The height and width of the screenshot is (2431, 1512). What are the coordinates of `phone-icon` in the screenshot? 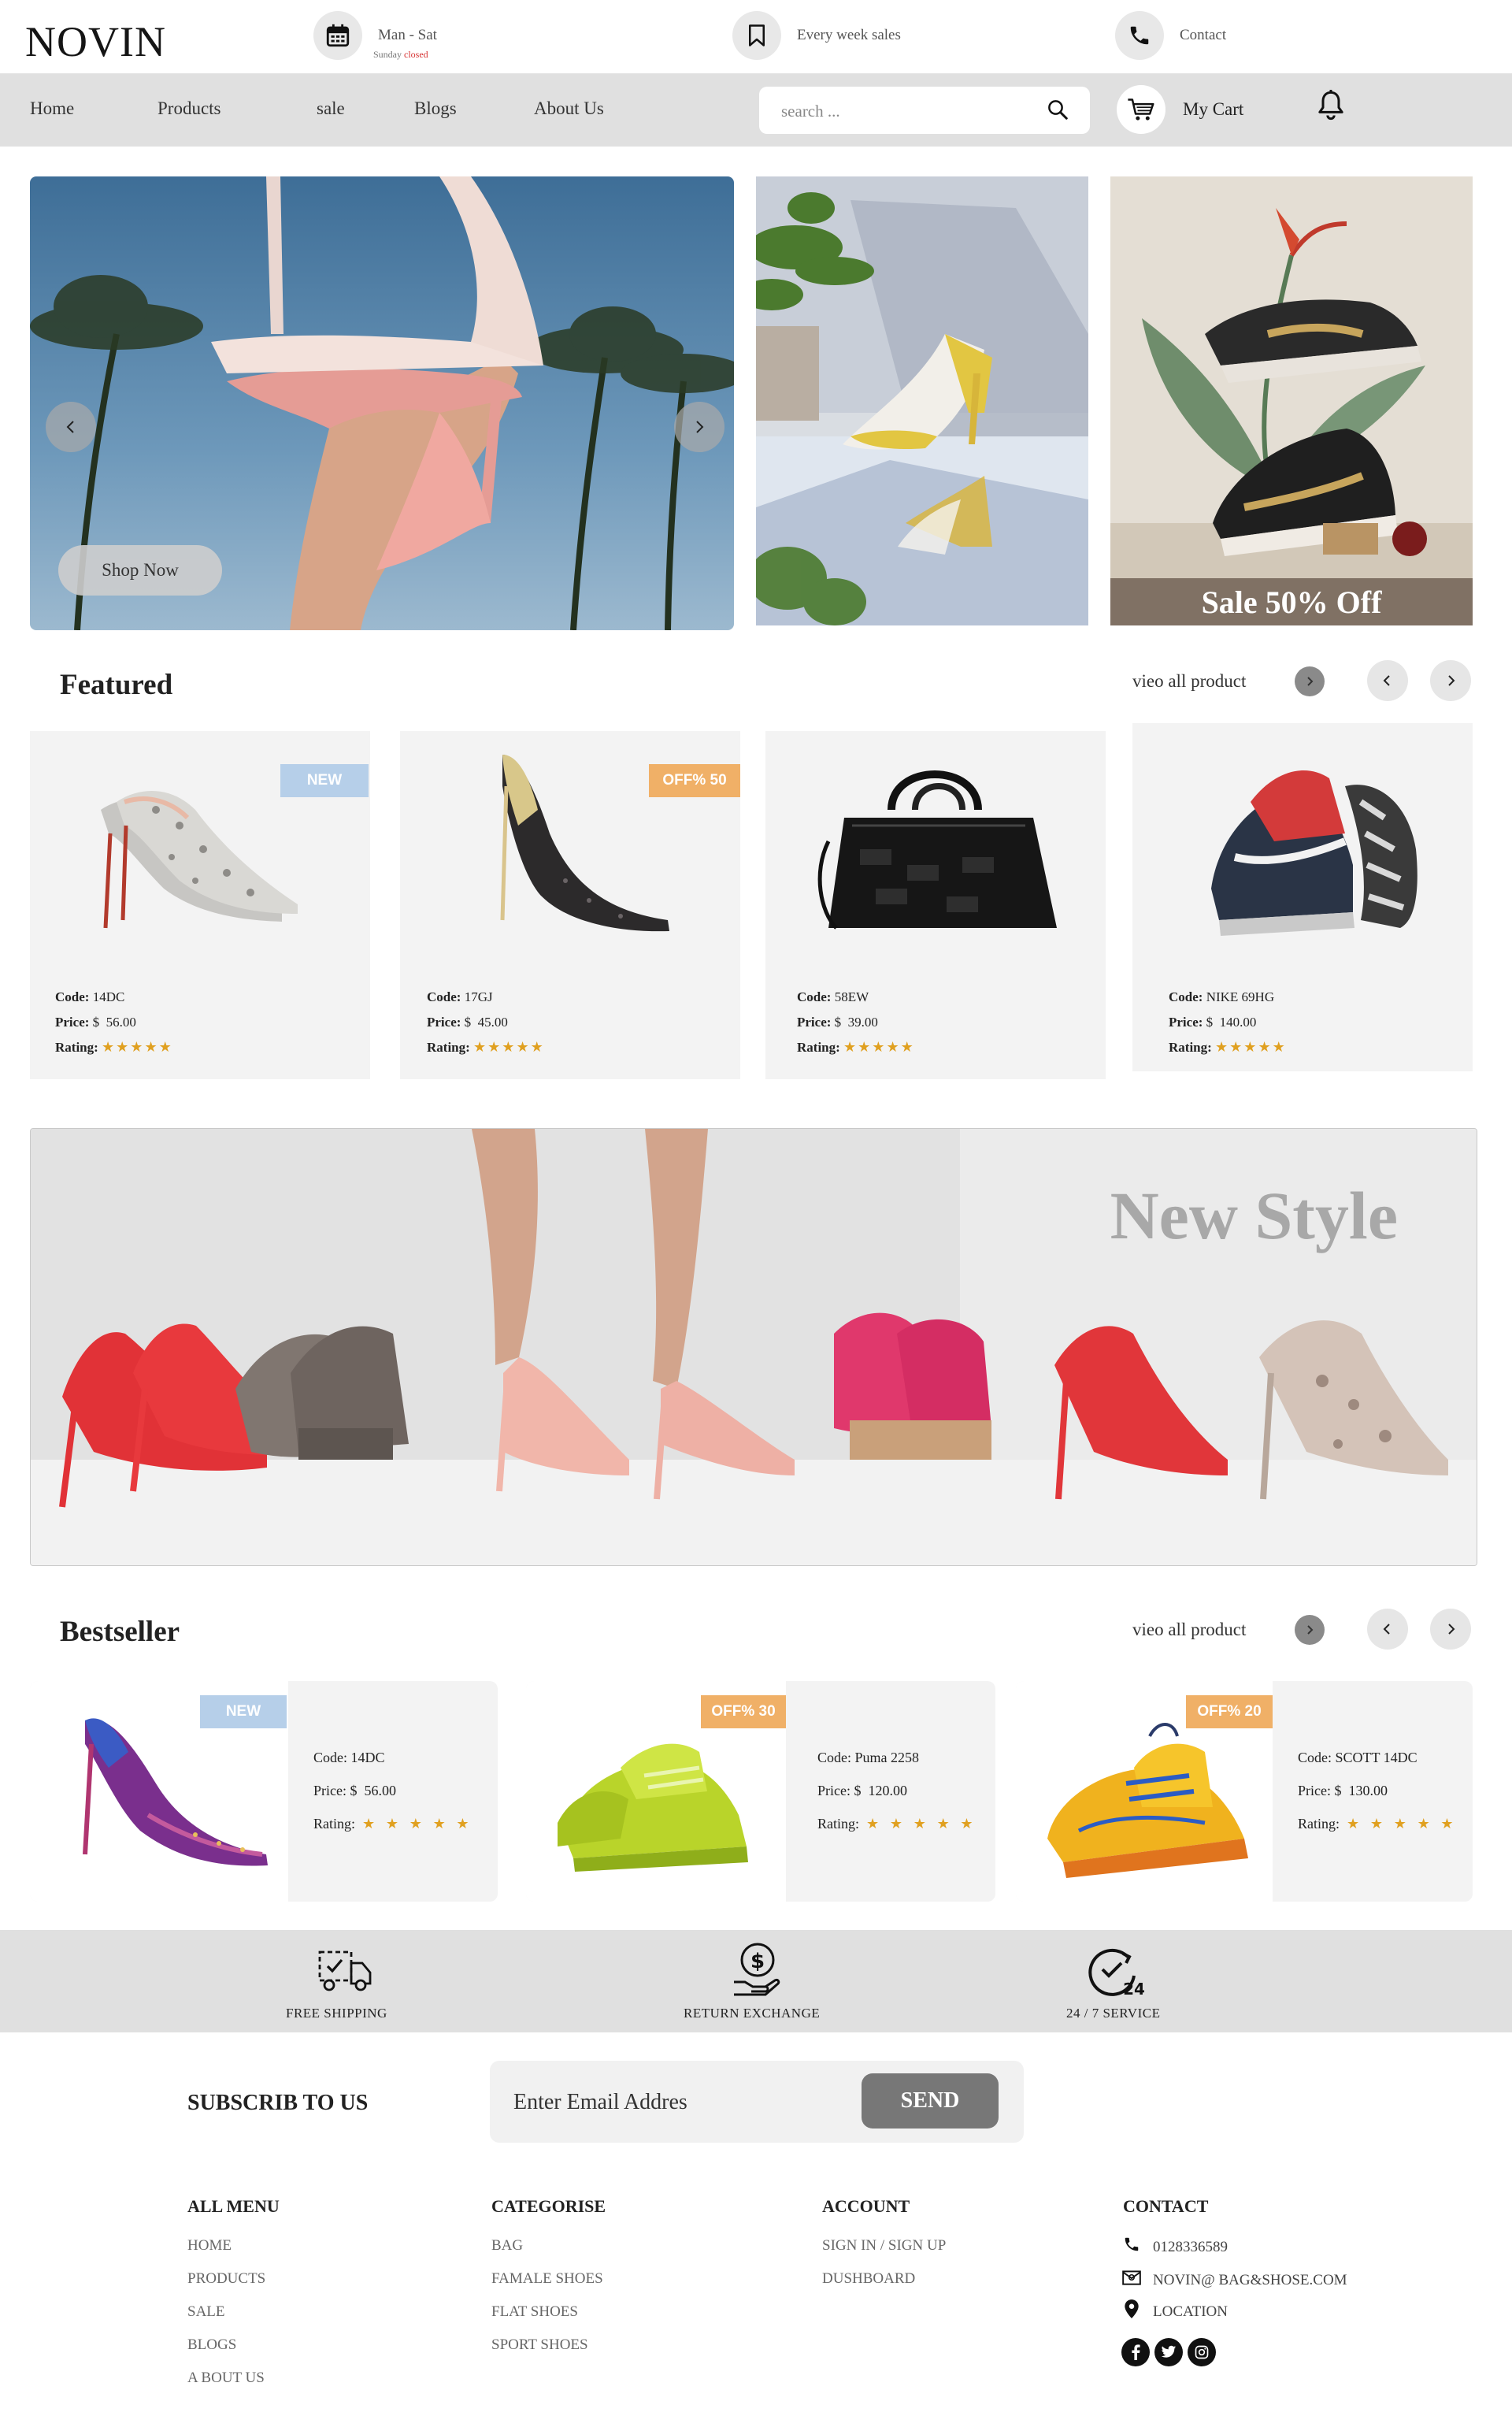 It's located at (1132, 2244).